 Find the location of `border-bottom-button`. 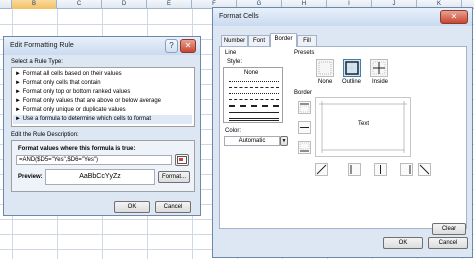

border-bottom-button is located at coordinates (304, 147).